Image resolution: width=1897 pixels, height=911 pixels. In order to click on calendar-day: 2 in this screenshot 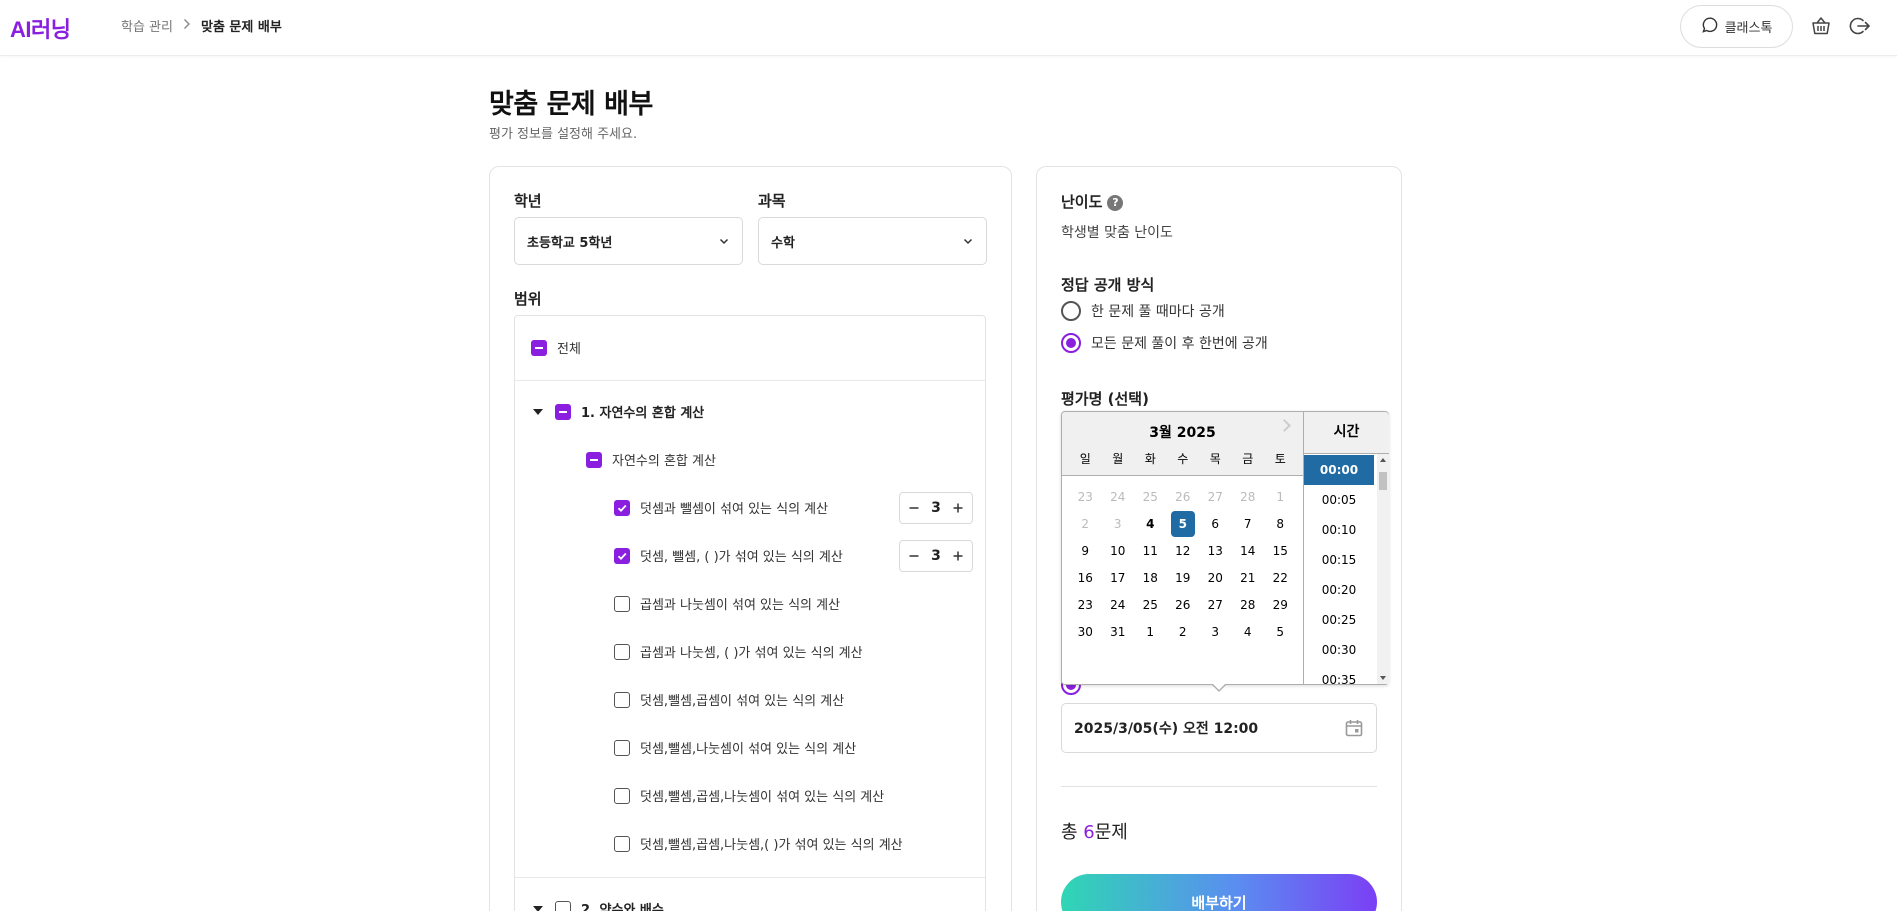, I will do `click(1183, 632)`.